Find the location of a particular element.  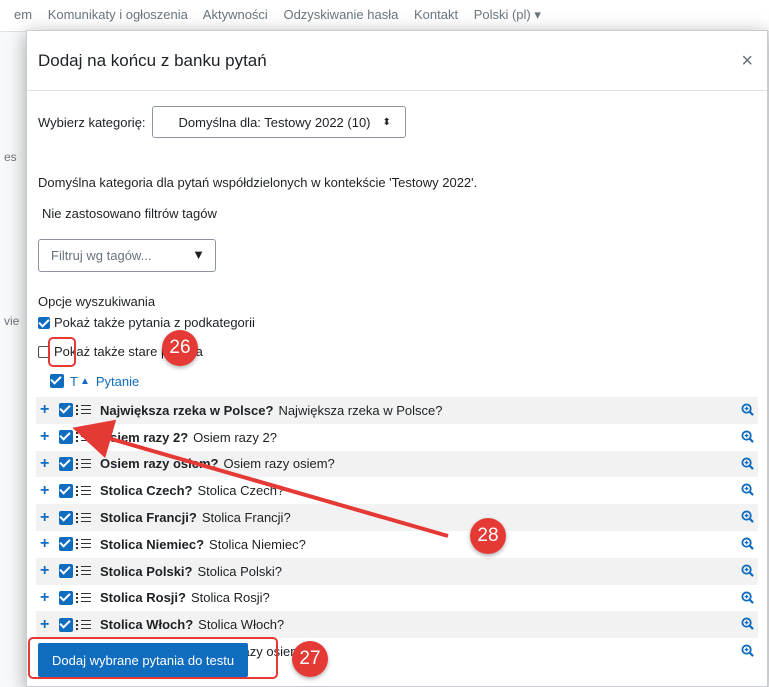

no-tag-filter-text: Nie zastosowano filtrów tagów is located at coordinates (129, 213).